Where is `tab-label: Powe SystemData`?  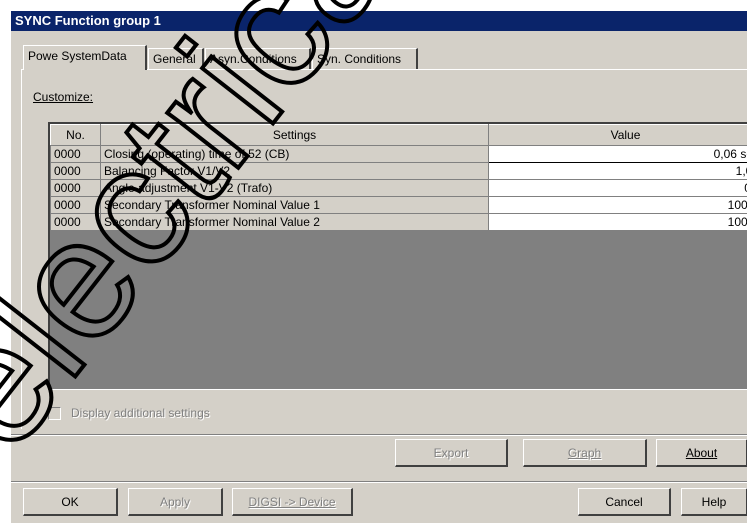 tab-label: Powe SystemData is located at coordinates (77, 56).